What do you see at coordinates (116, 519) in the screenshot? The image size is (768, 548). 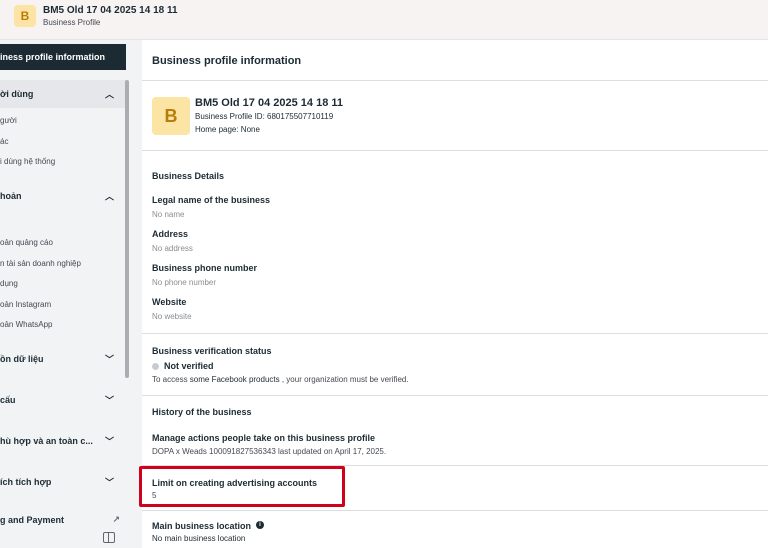 I see `external-link-icon: ↗` at bounding box center [116, 519].